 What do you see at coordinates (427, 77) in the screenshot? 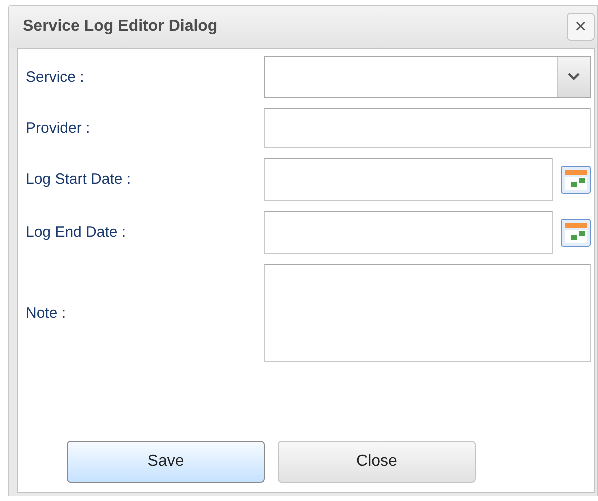
I see `service-select` at bounding box center [427, 77].